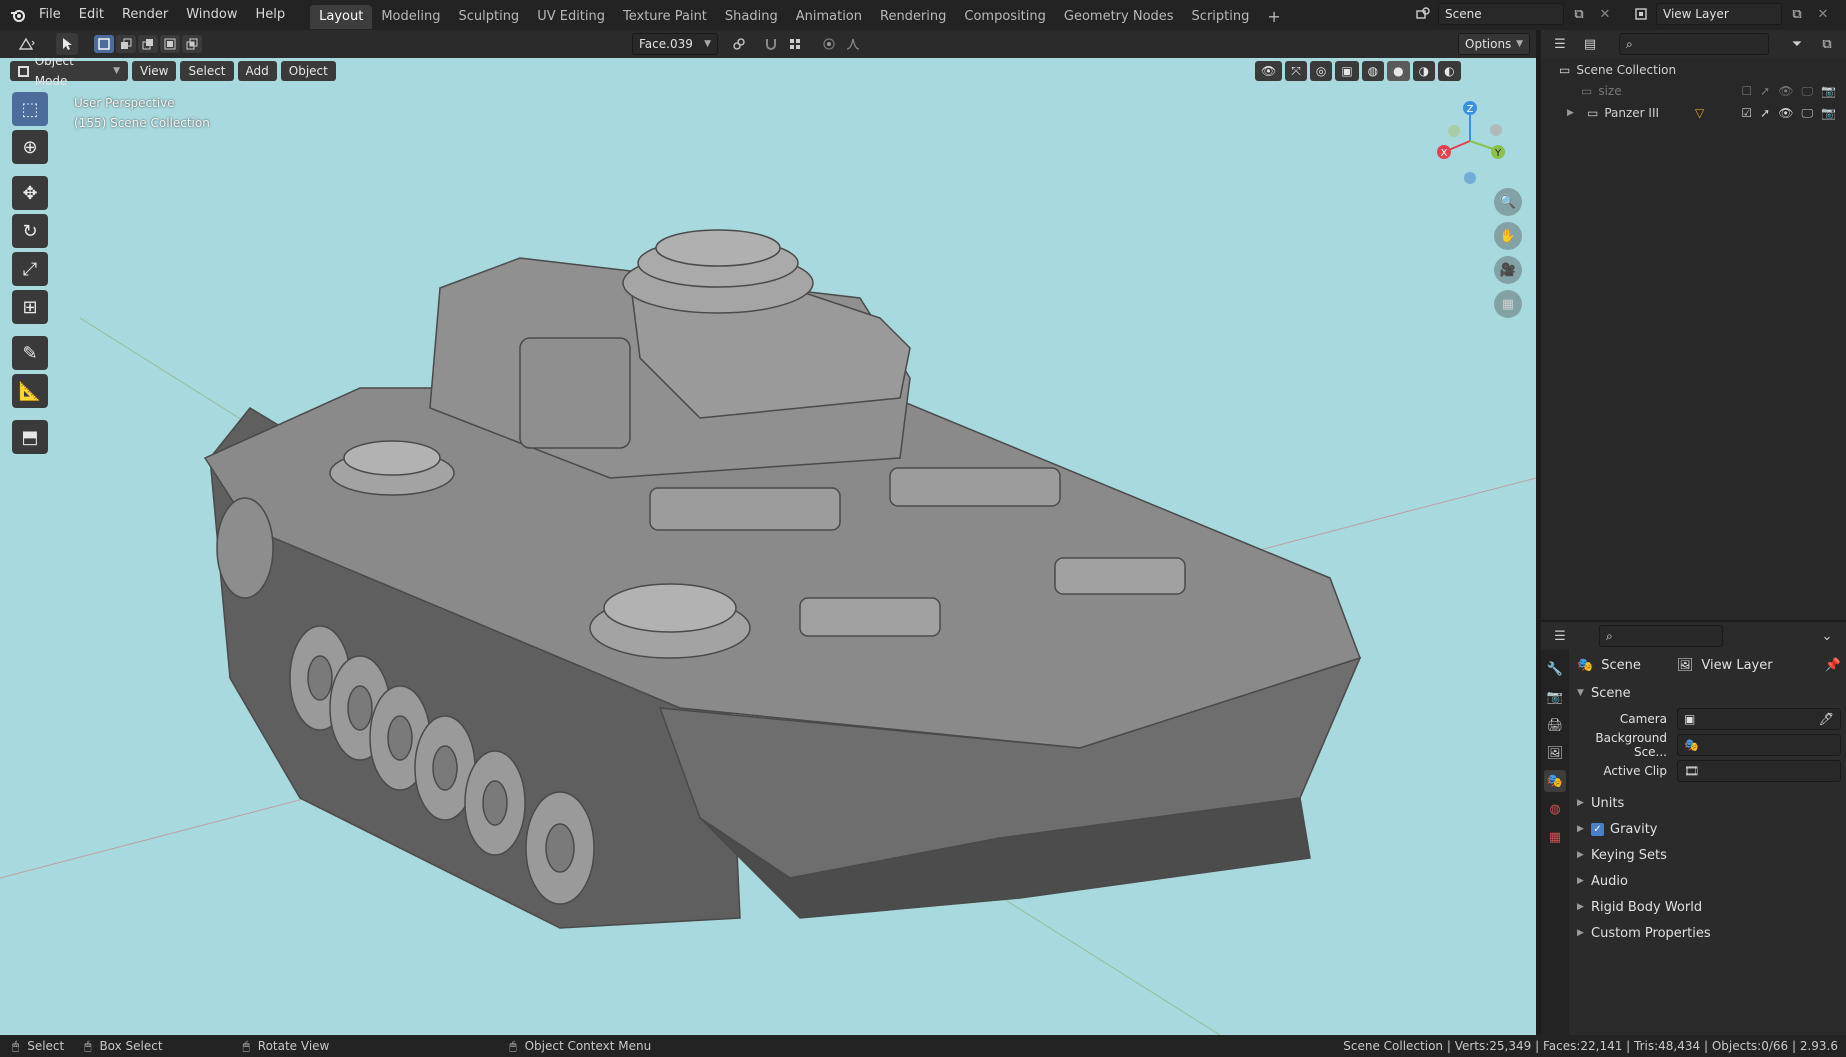  Describe the element at coordinates (1347, 71) in the screenshot. I see `xray-toggle-icon: ▣` at that location.